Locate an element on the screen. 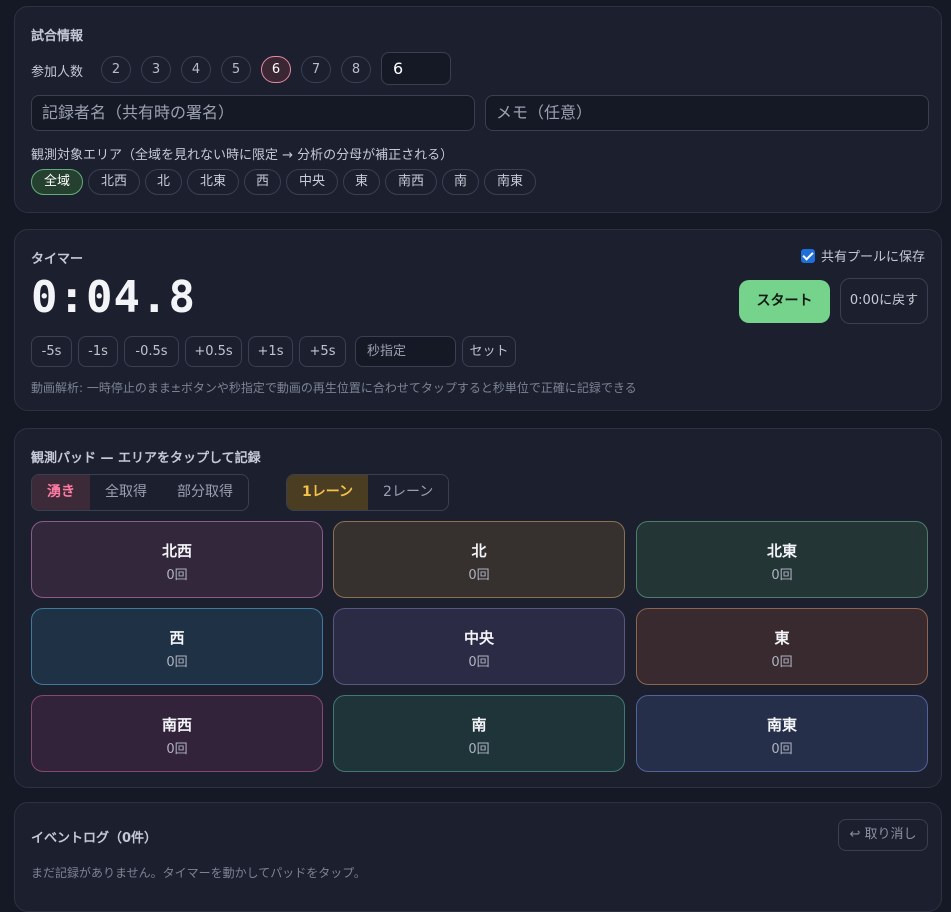 The image size is (951, 912). step-plus-5s-button: +5s is located at coordinates (322, 351).